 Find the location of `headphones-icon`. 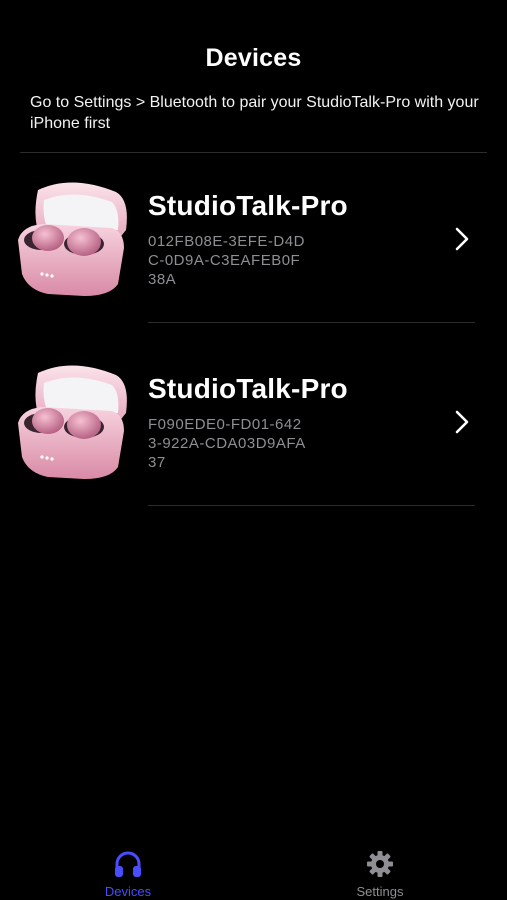

headphones-icon is located at coordinates (128, 864).